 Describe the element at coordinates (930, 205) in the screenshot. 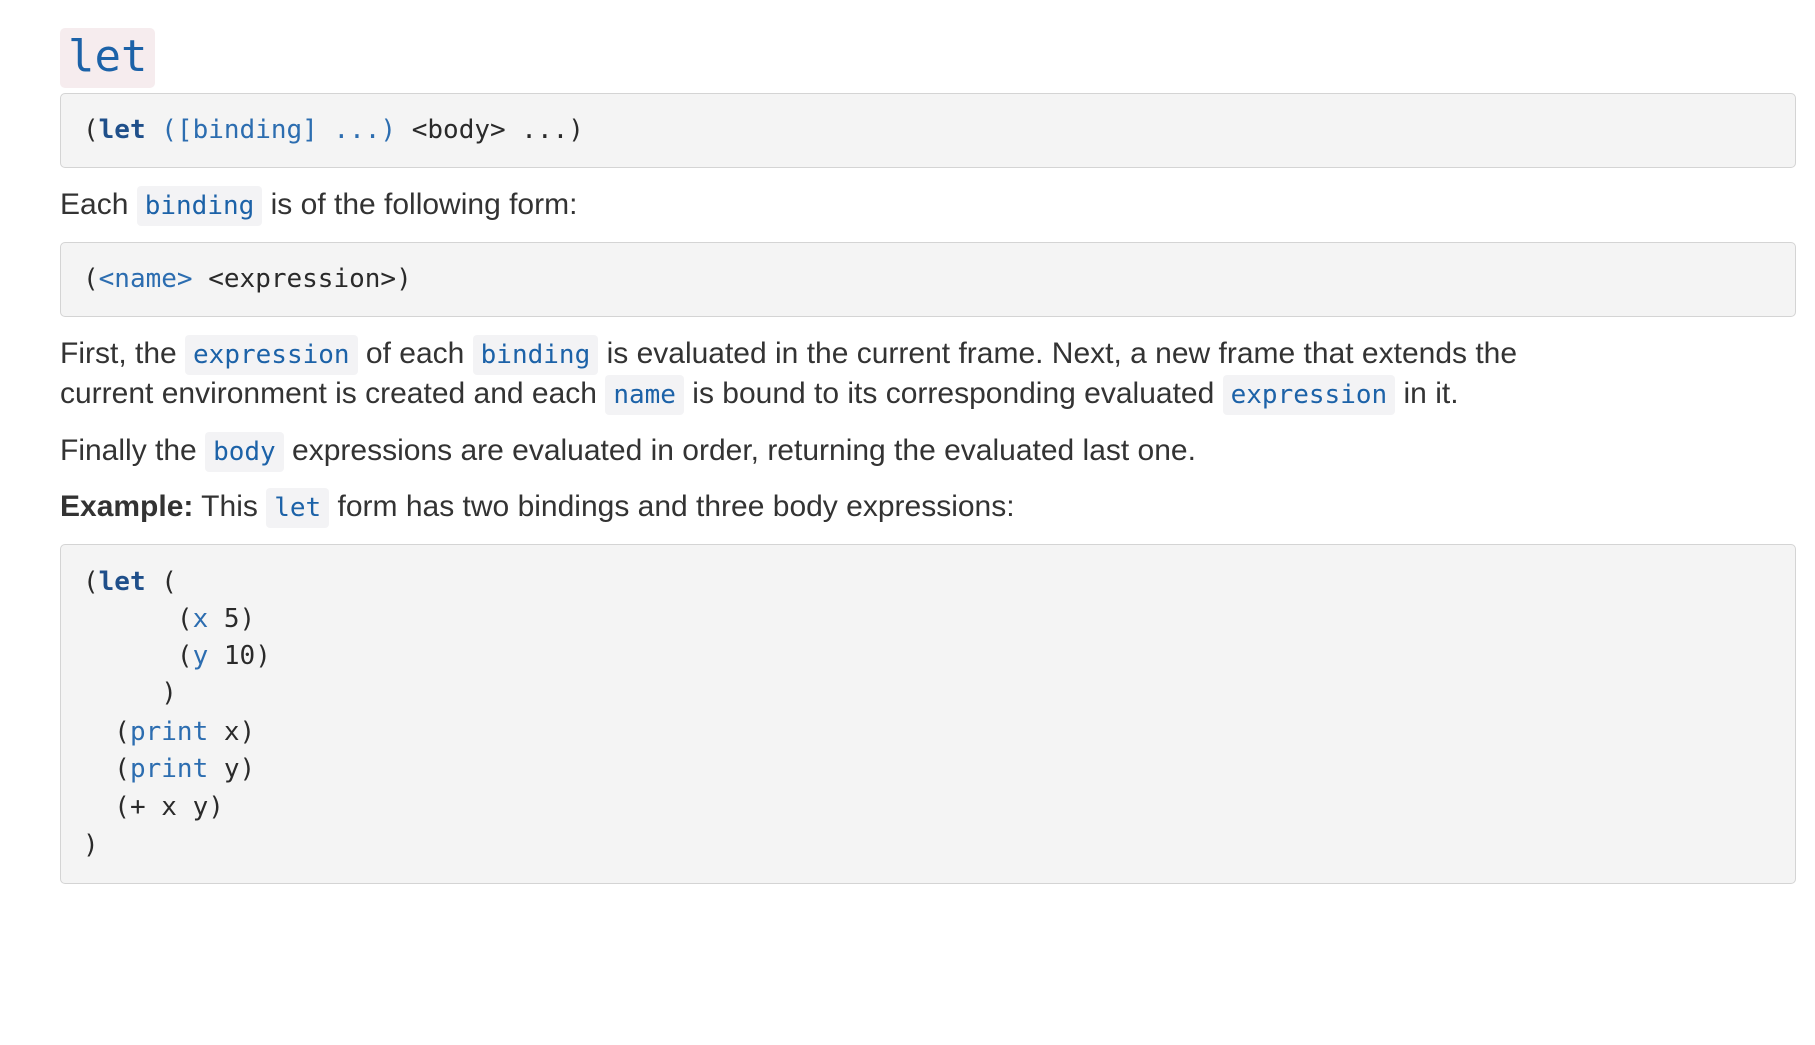

I see `binding-intro-paragraph: Each binding is of the following form:` at that location.